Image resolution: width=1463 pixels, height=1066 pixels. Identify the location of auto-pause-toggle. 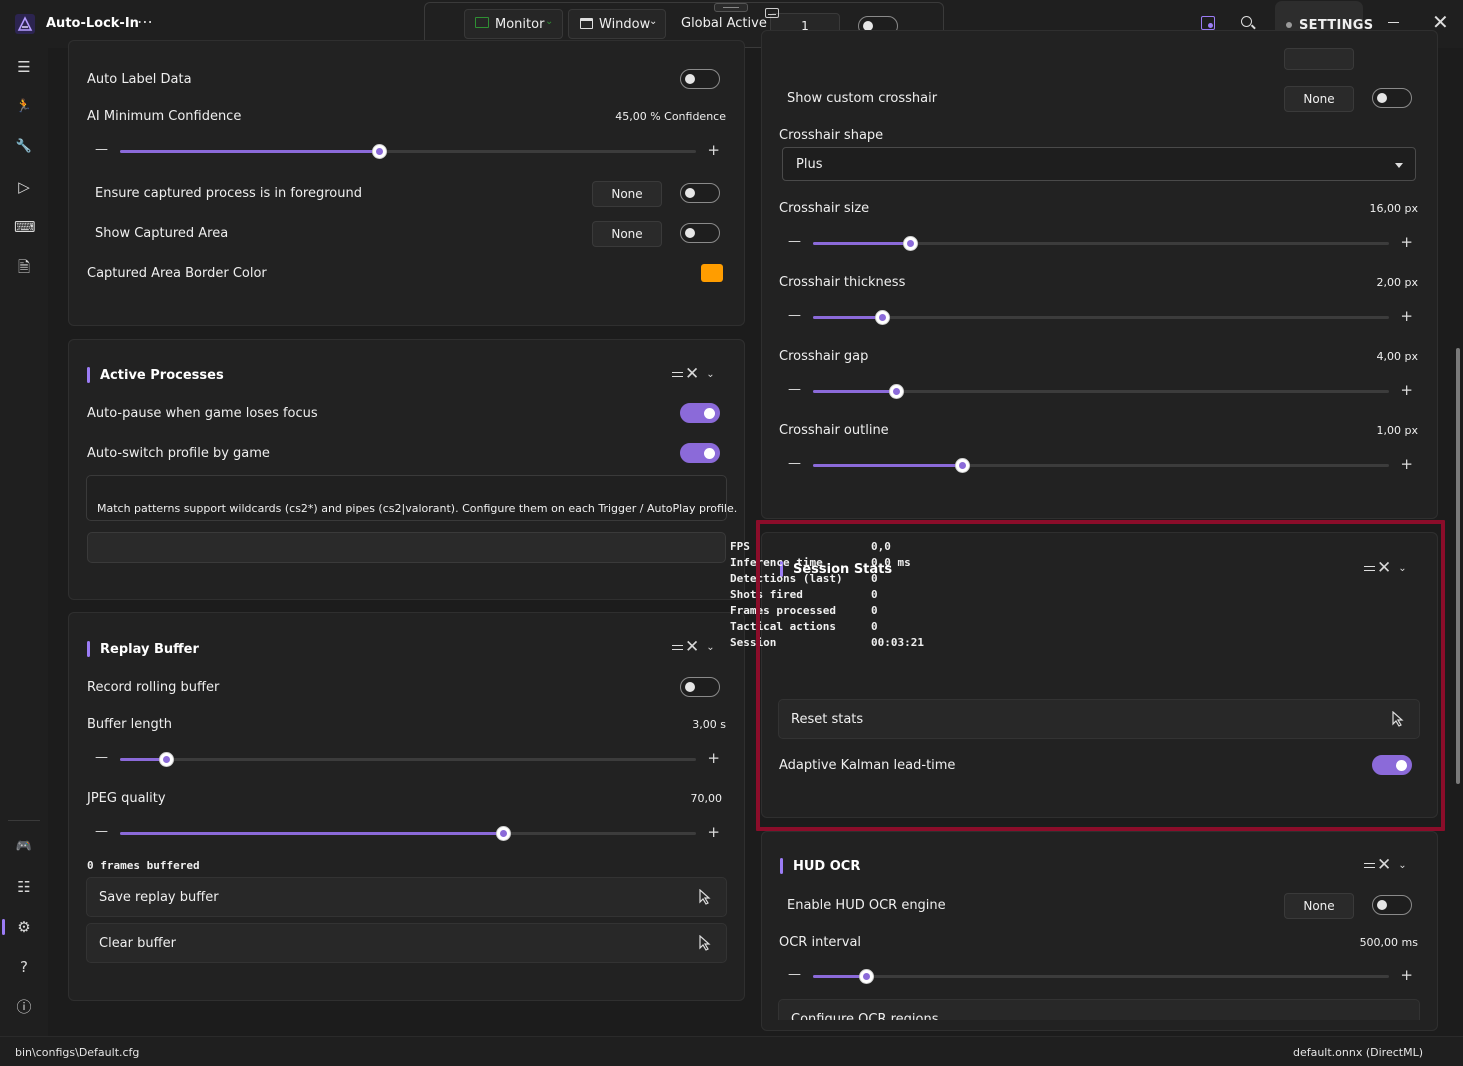
(700, 413).